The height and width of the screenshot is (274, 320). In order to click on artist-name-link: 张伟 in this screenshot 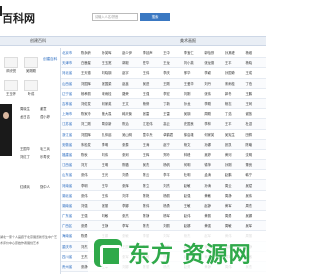, I will do `click(91, 195)`.